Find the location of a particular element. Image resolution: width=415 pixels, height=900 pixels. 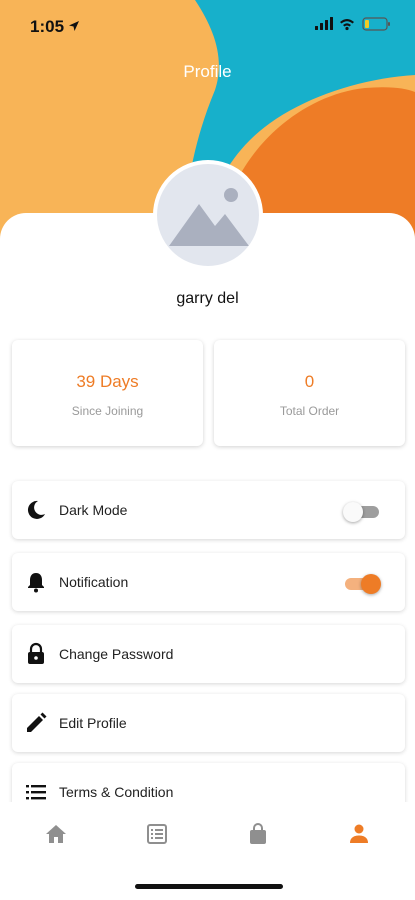

stat-label: Total Order is located at coordinates (309, 411).